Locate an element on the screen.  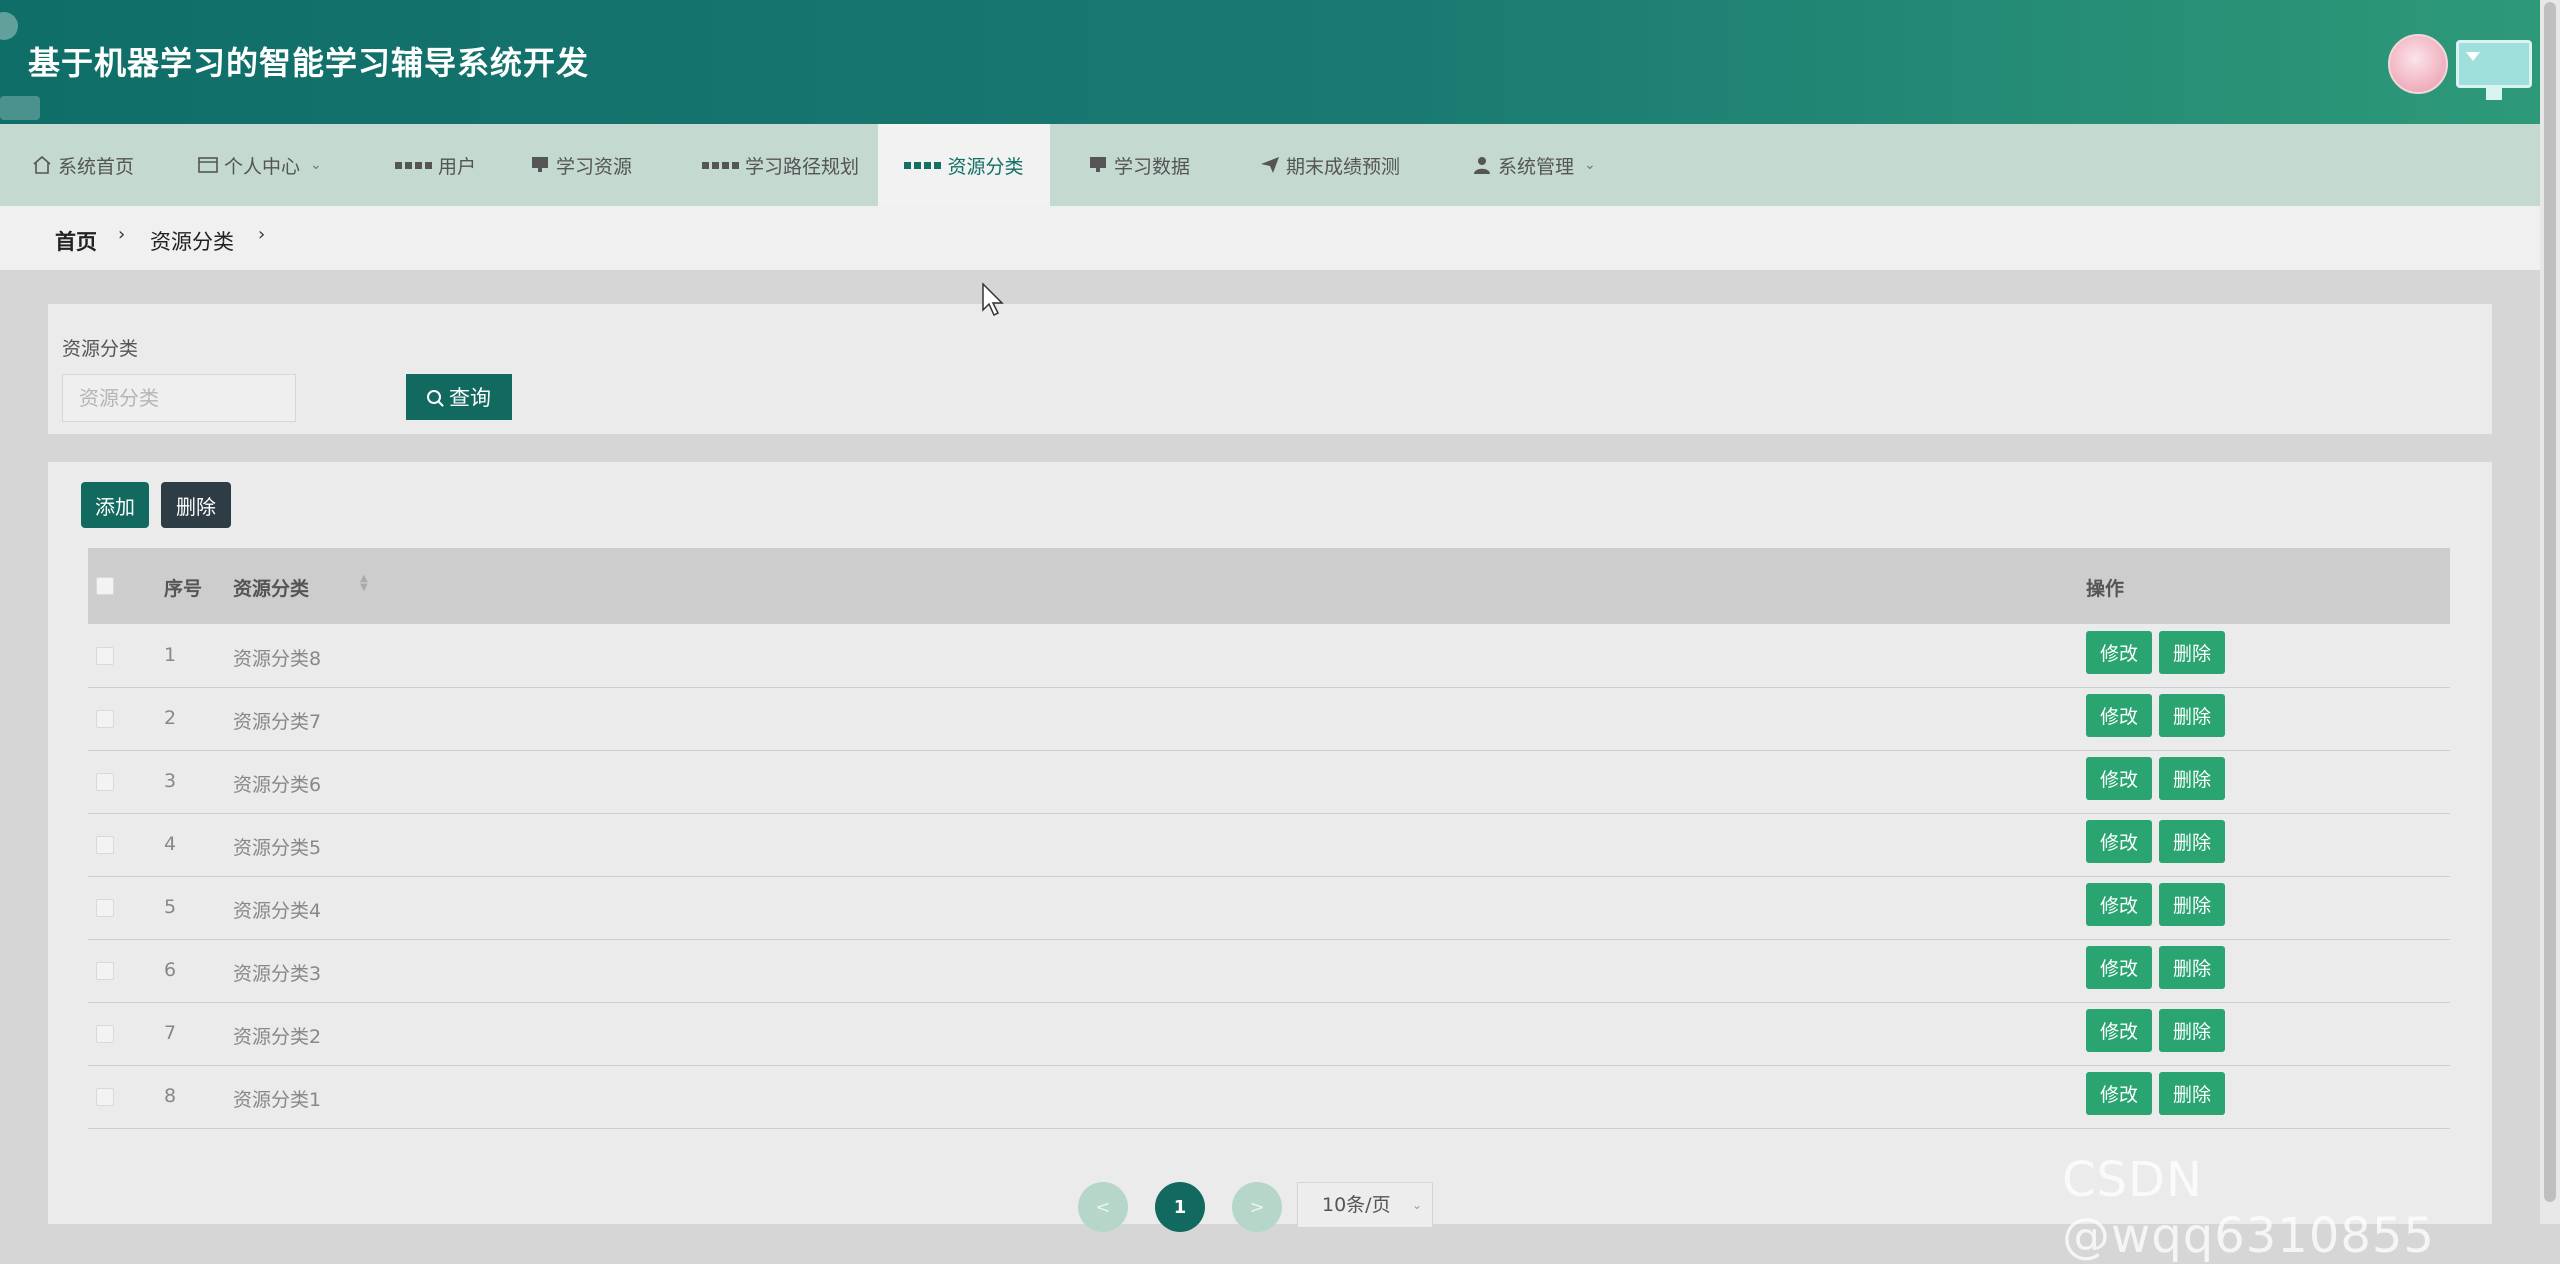
search-input is located at coordinates (179, 398).